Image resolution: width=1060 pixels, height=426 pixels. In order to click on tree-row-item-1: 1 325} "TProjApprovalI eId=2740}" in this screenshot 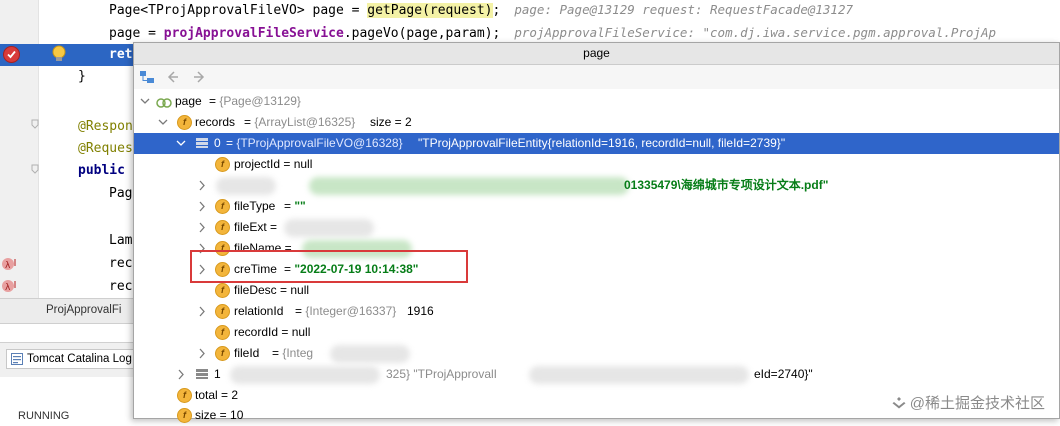, I will do `click(596, 374)`.